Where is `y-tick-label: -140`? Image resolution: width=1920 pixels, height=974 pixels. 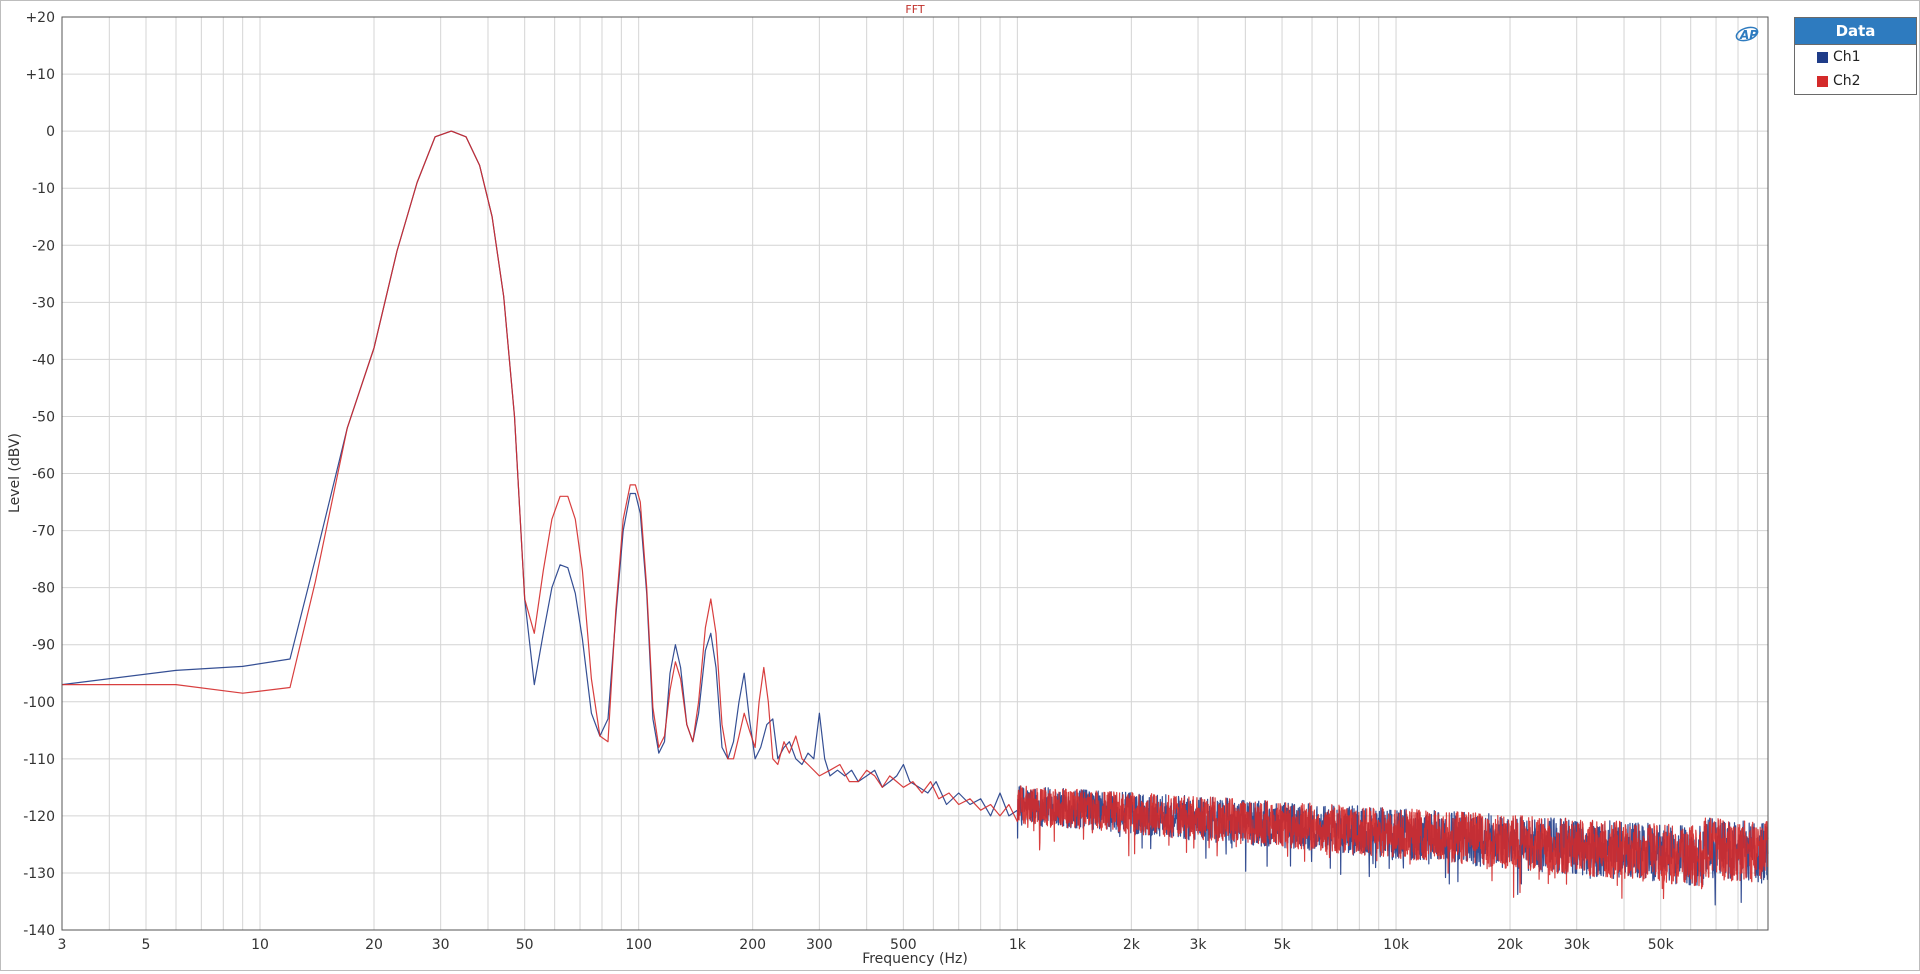
y-tick-label: -140 is located at coordinates (39, 931).